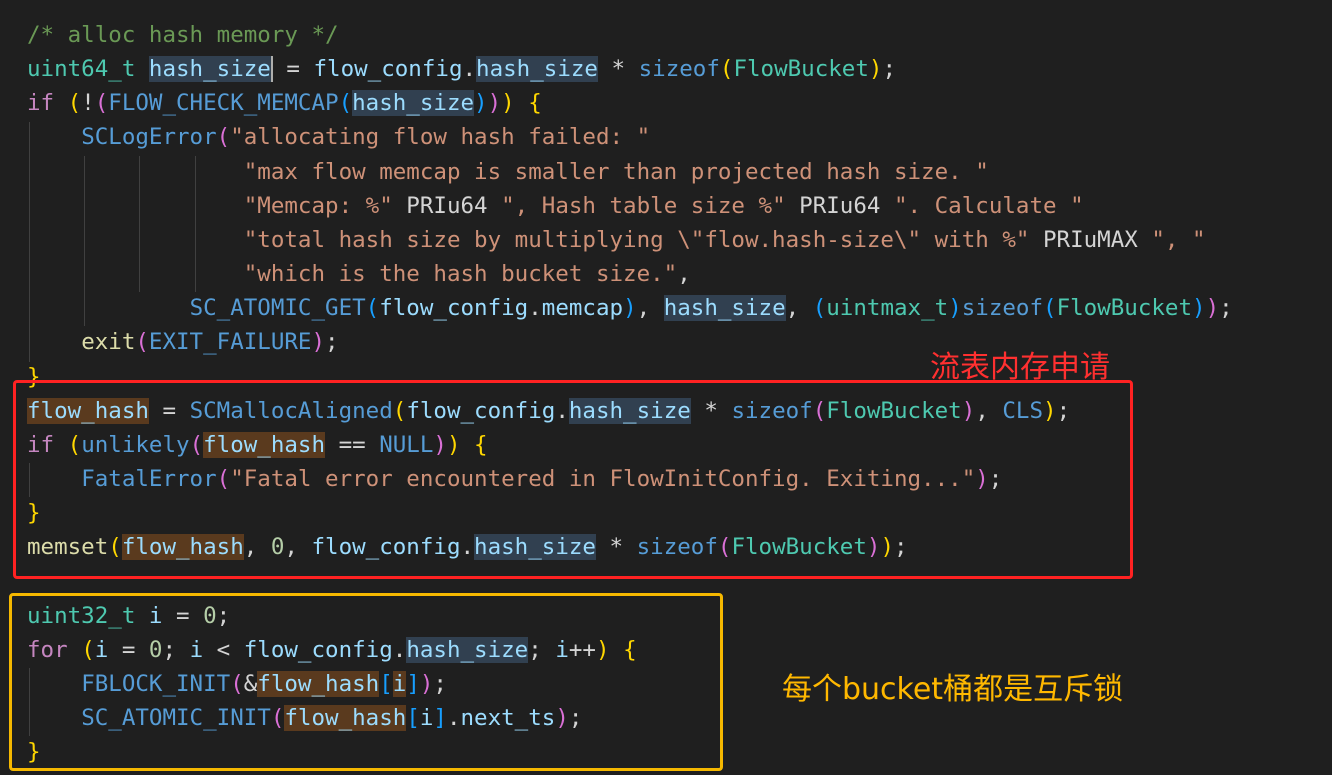 The width and height of the screenshot is (1332, 775). What do you see at coordinates (582, 308) in the screenshot?
I see `code-token: memcap` at bounding box center [582, 308].